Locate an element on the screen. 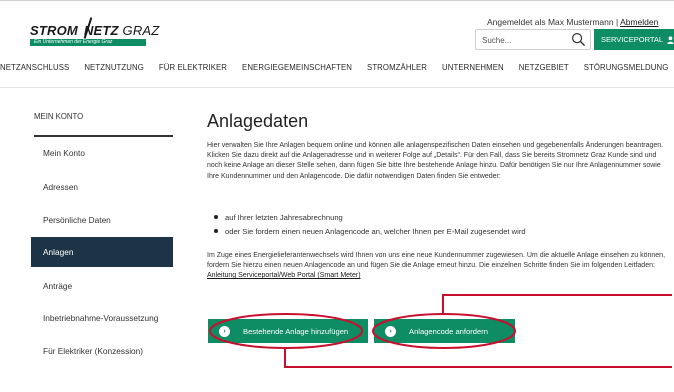 The width and height of the screenshot is (674, 392). sidebar-item-antraege: Anträge is located at coordinates (102, 286).